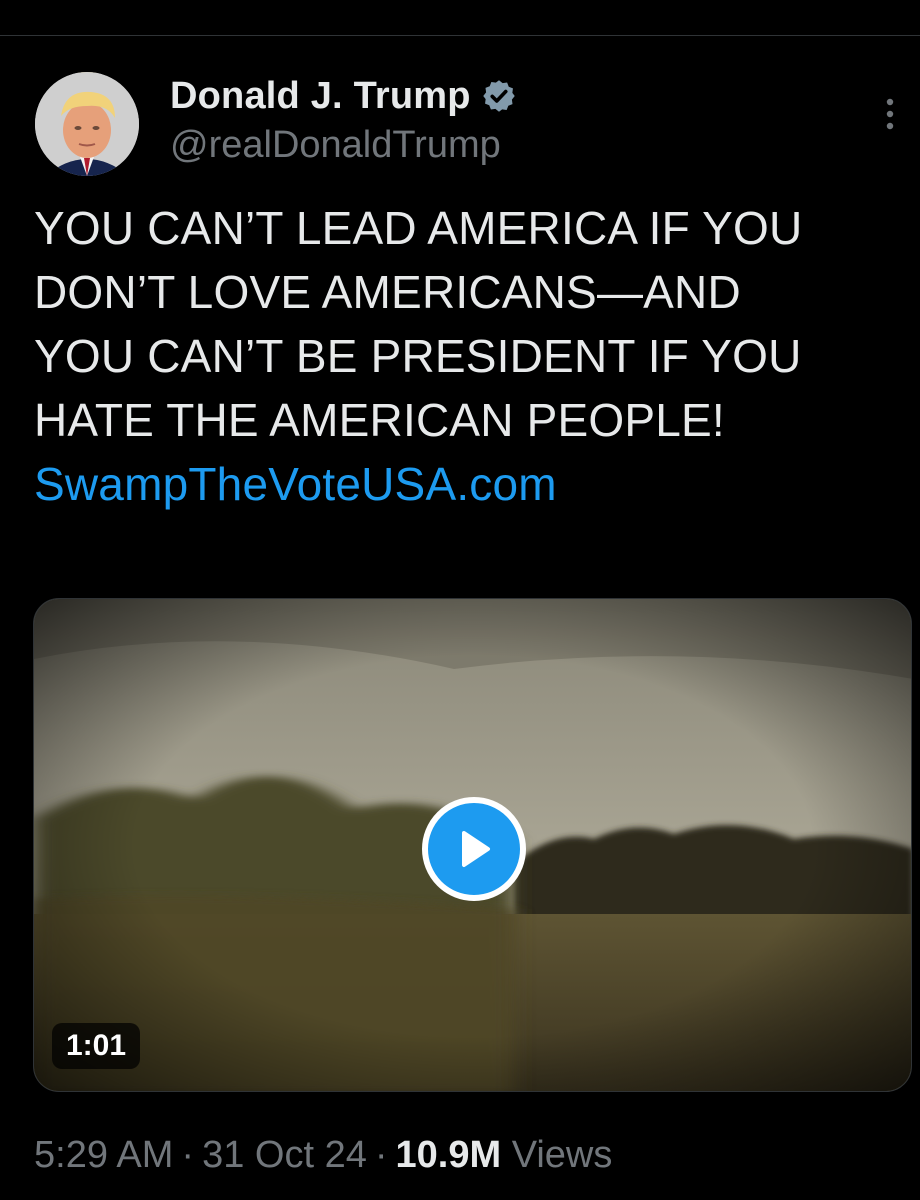 This screenshot has height=1200, width=920. What do you see at coordinates (103, 1155) in the screenshot?
I see `tweet-time: 5:29 AM` at bounding box center [103, 1155].